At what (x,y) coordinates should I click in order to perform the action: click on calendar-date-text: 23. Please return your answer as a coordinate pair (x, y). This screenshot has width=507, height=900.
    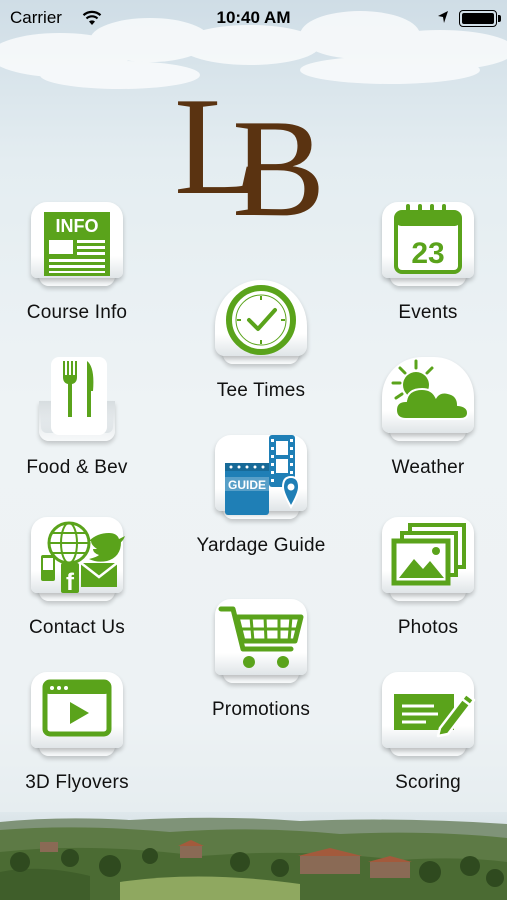
    Looking at the image, I should click on (427, 253).